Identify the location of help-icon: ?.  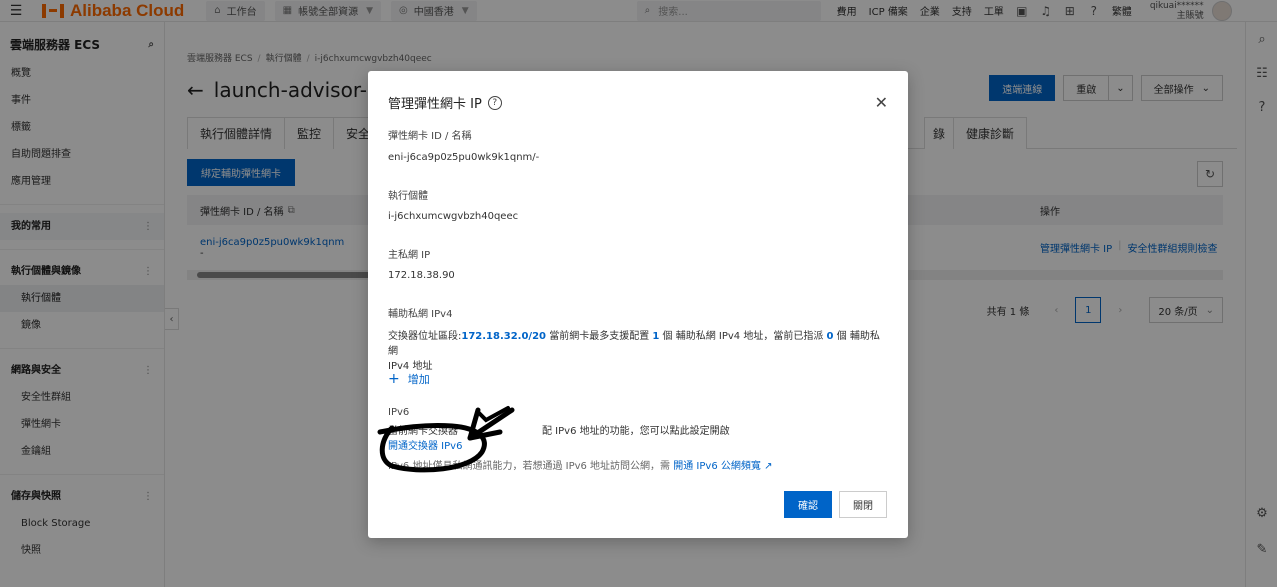
(494, 102).